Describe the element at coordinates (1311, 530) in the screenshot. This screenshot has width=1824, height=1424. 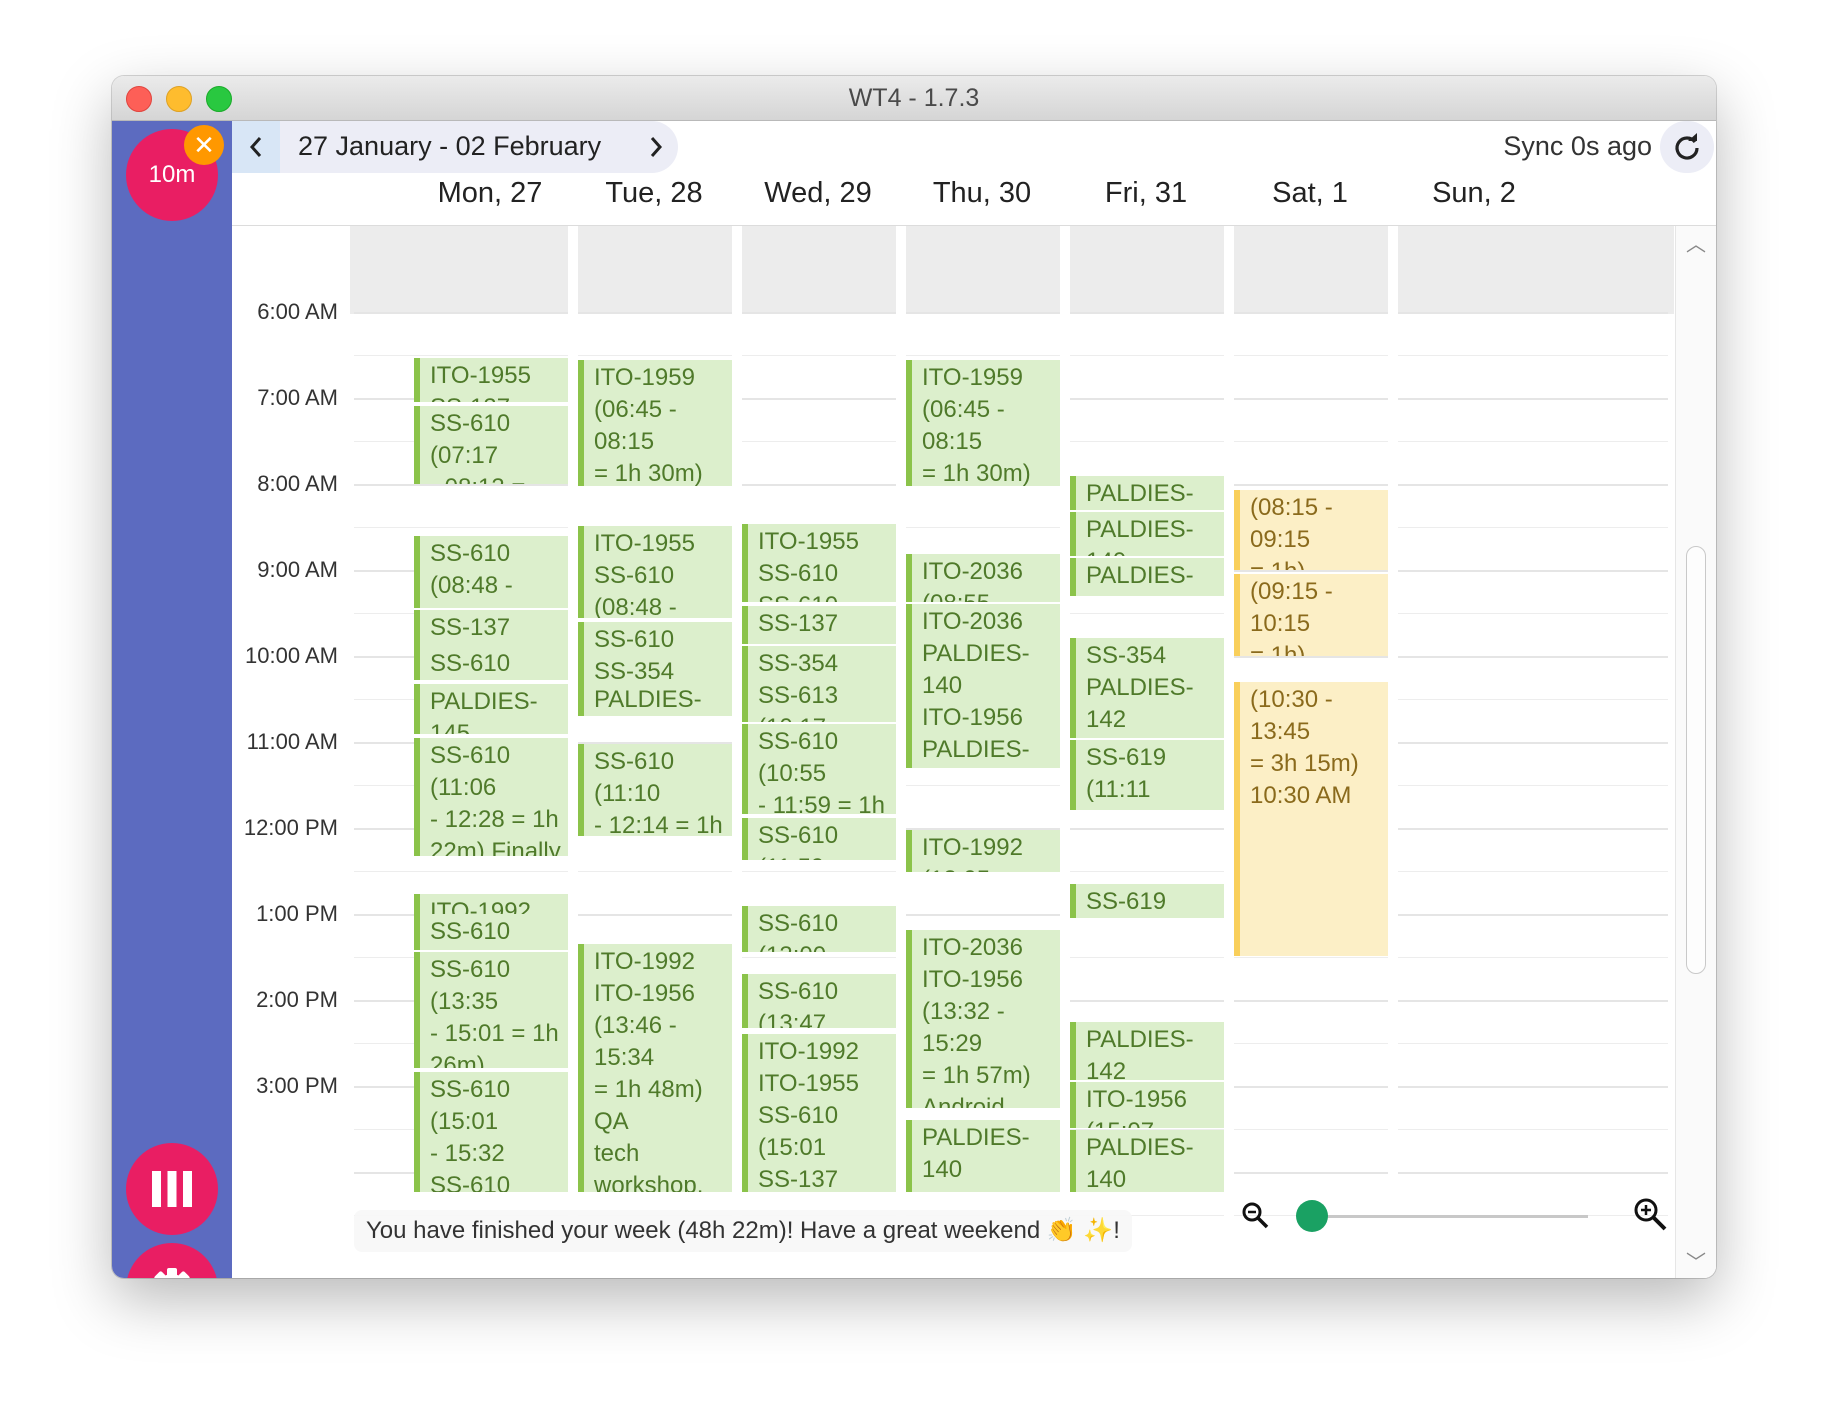
I see `calendar-event: (08:15 - 09:15 = 1h)` at that location.